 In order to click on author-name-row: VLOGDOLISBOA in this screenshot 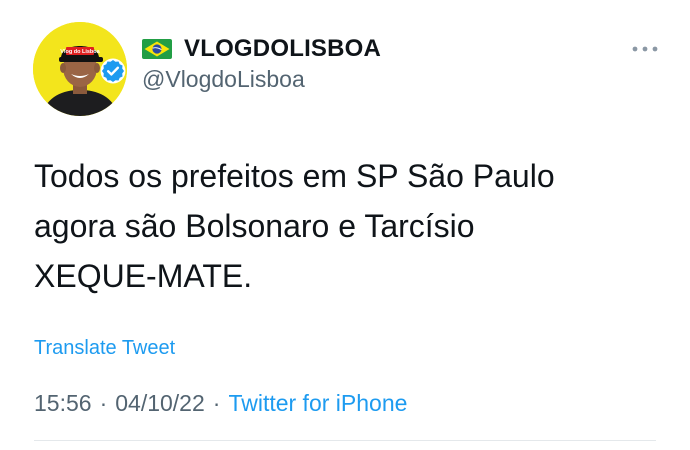, I will do `click(261, 49)`.